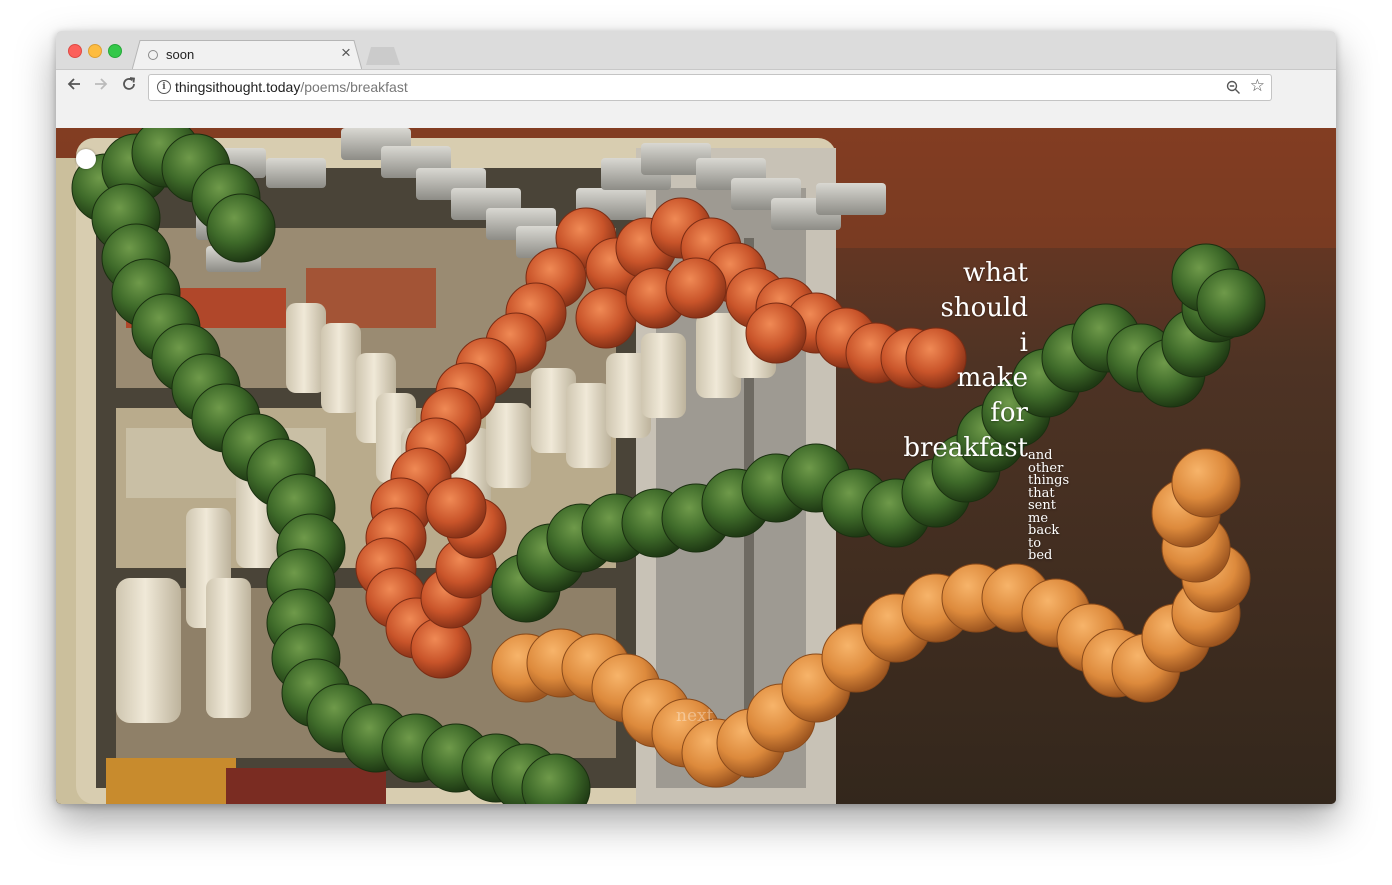  What do you see at coordinates (696, 50) in the screenshot?
I see `tab-strip: soon ×` at bounding box center [696, 50].